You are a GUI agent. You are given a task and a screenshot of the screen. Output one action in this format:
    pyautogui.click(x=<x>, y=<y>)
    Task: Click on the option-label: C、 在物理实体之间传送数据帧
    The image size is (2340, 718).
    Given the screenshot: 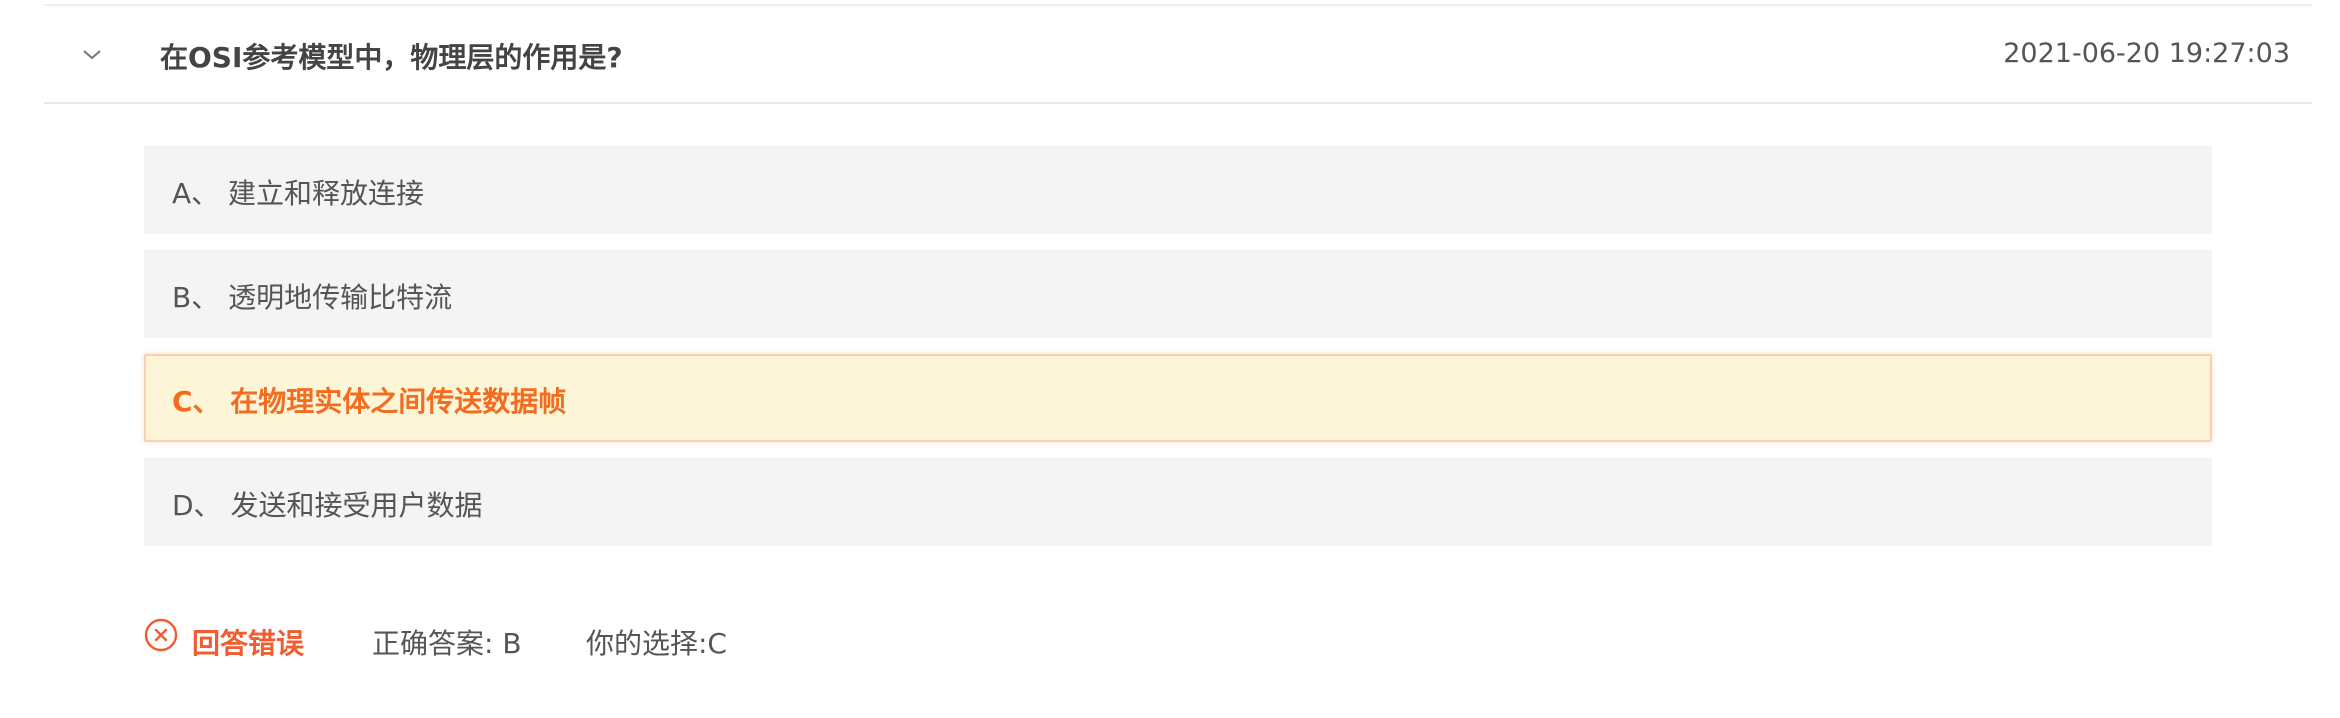 What is the action you would take?
    pyautogui.click(x=369, y=401)
    